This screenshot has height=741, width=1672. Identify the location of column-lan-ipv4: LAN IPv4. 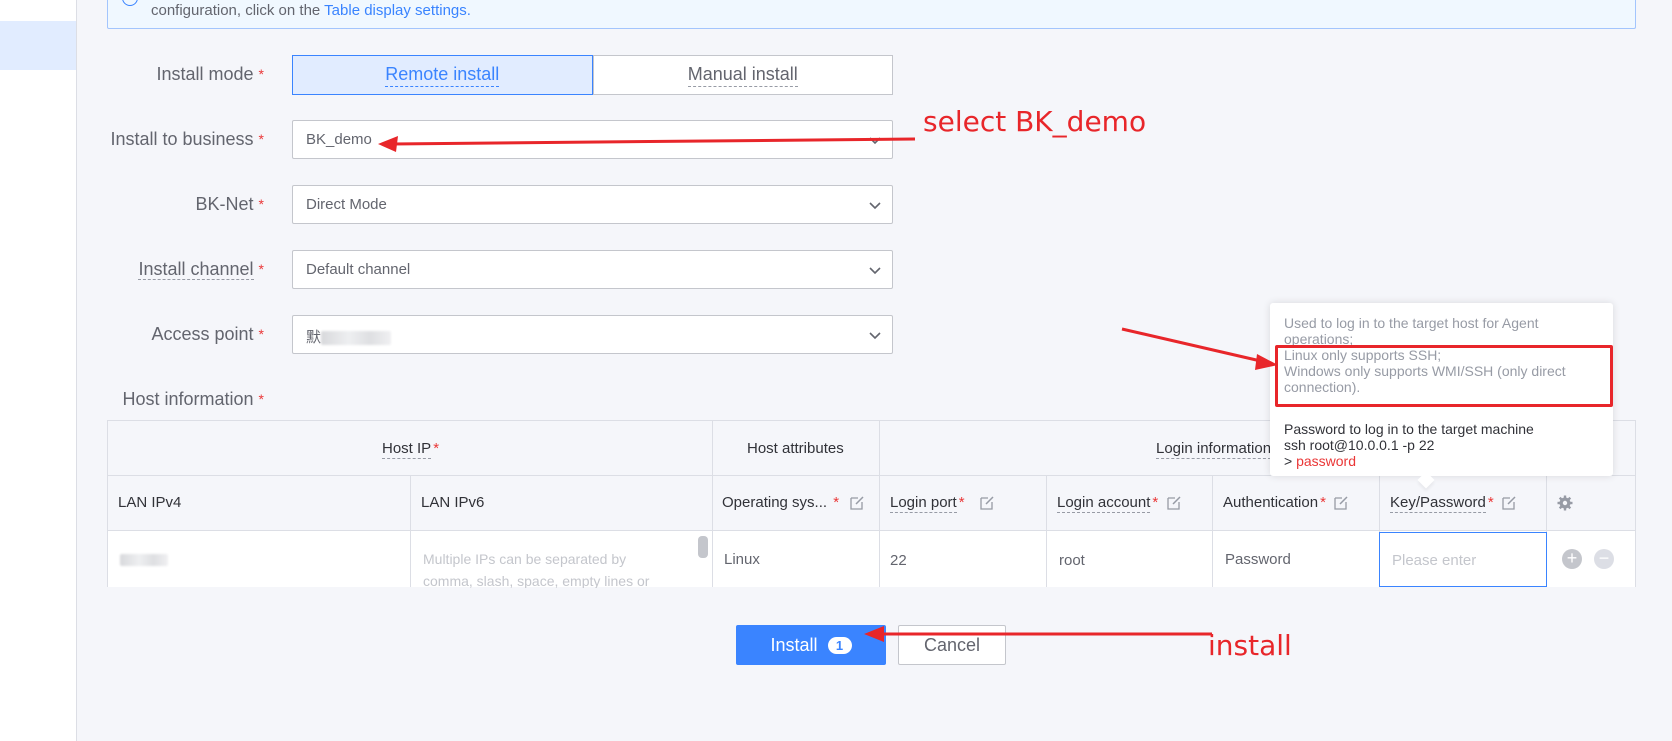
(150, 502).